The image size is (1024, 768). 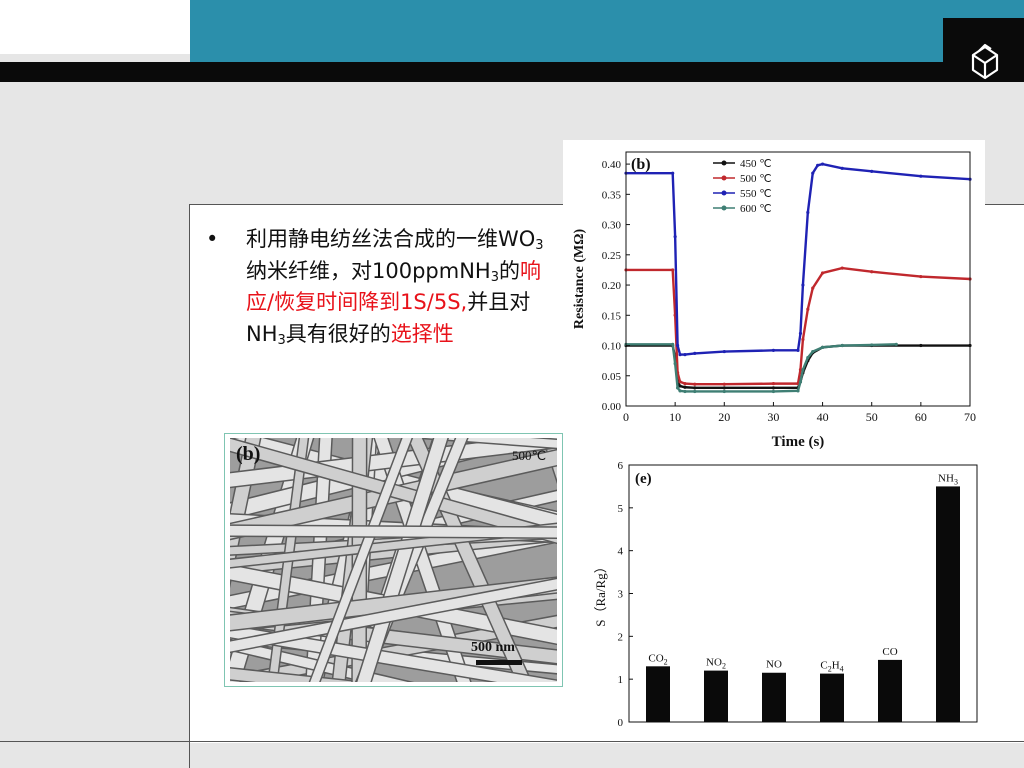 What do you see at coordinates (985, 61) in the screenshot?
I see `cube-logo-icon` at bounding box center [985, 61].